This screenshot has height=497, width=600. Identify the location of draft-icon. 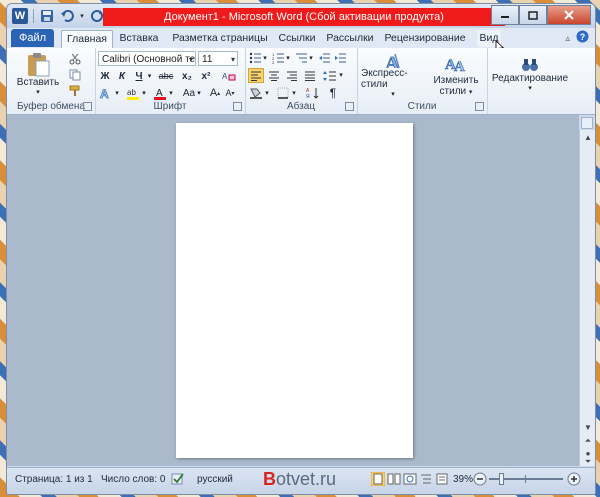
(442, 480).